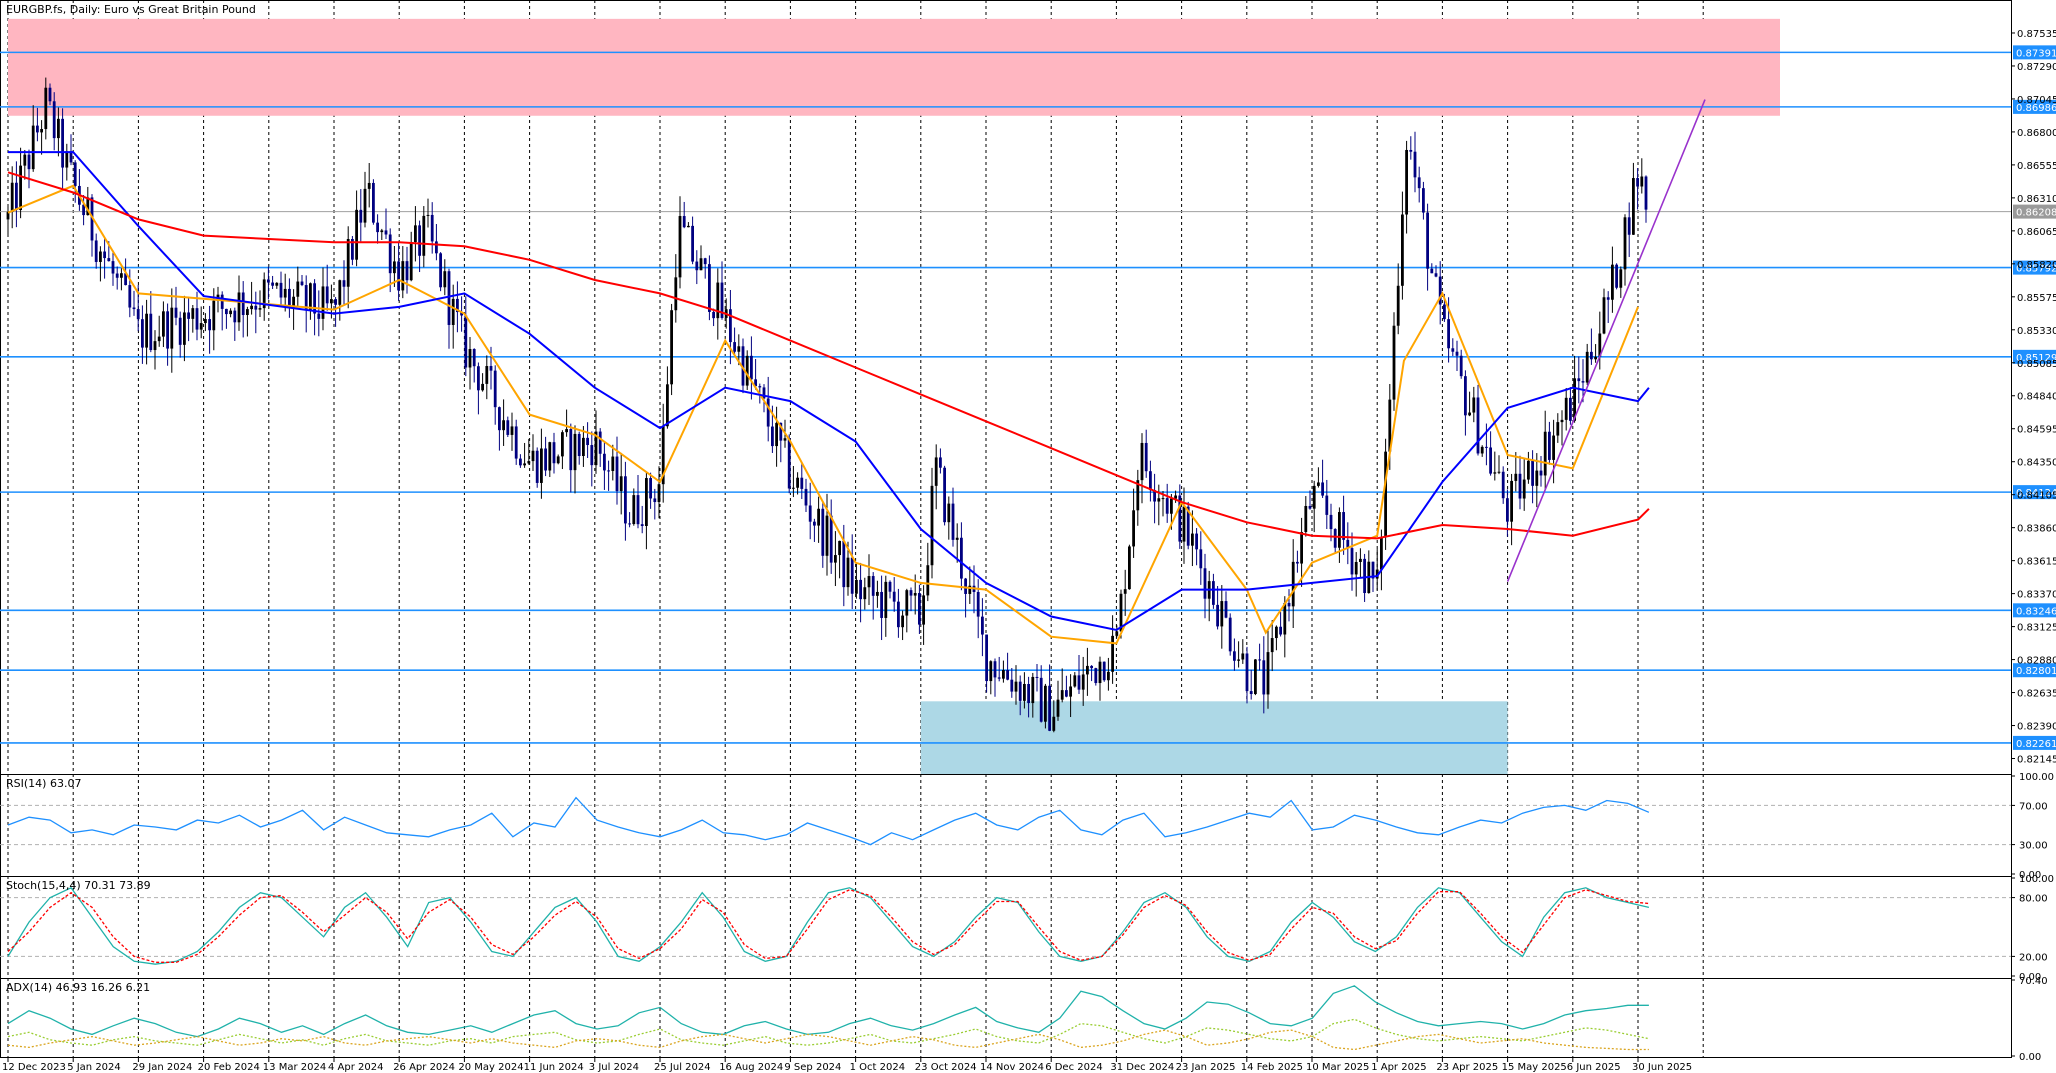  I want to click on date-tick-label: 15 May 2025, so click(1534, 1067).